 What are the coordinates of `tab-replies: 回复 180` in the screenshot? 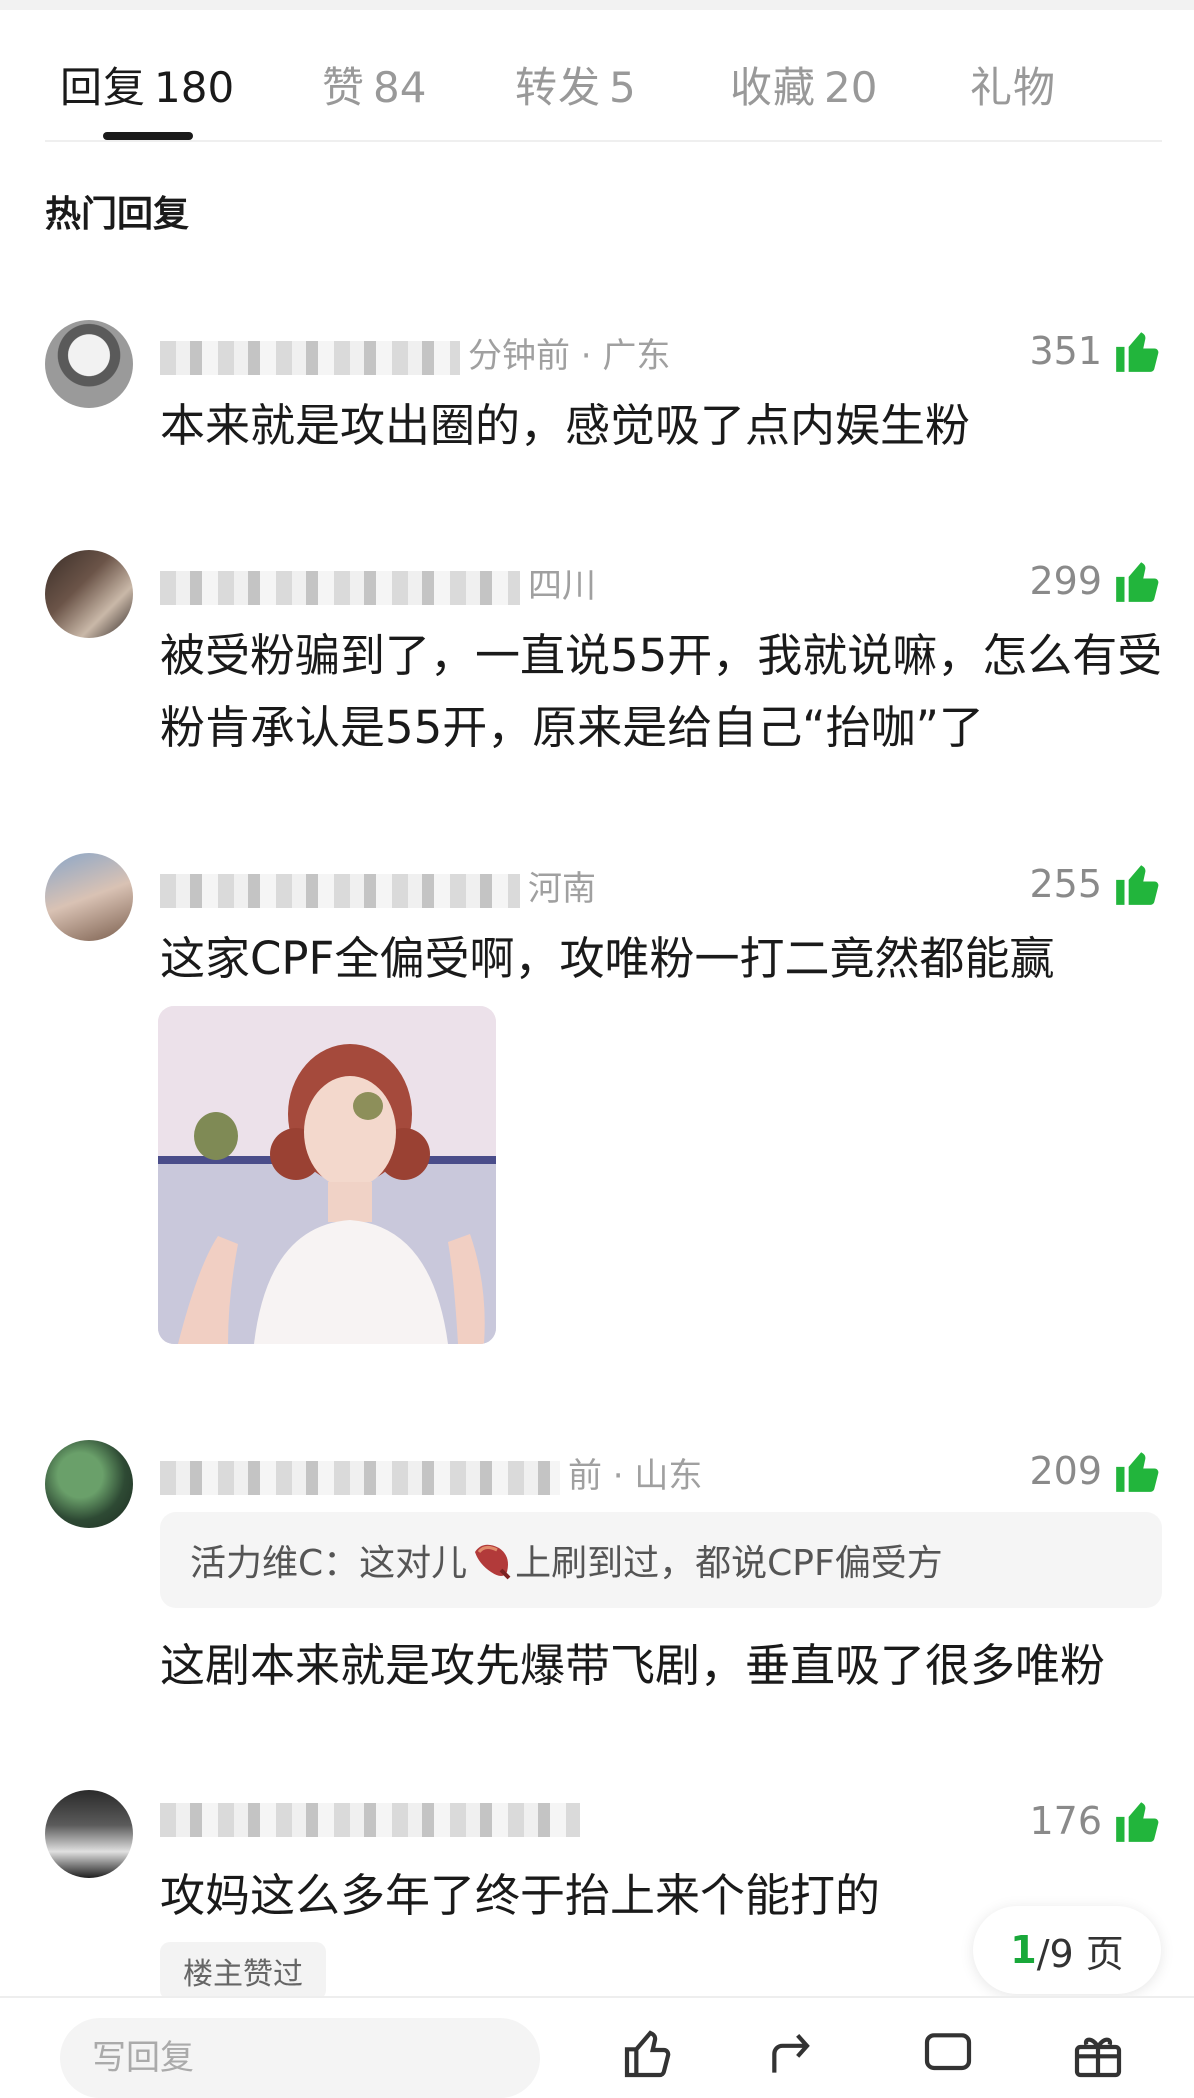 It's located at (147, 84).